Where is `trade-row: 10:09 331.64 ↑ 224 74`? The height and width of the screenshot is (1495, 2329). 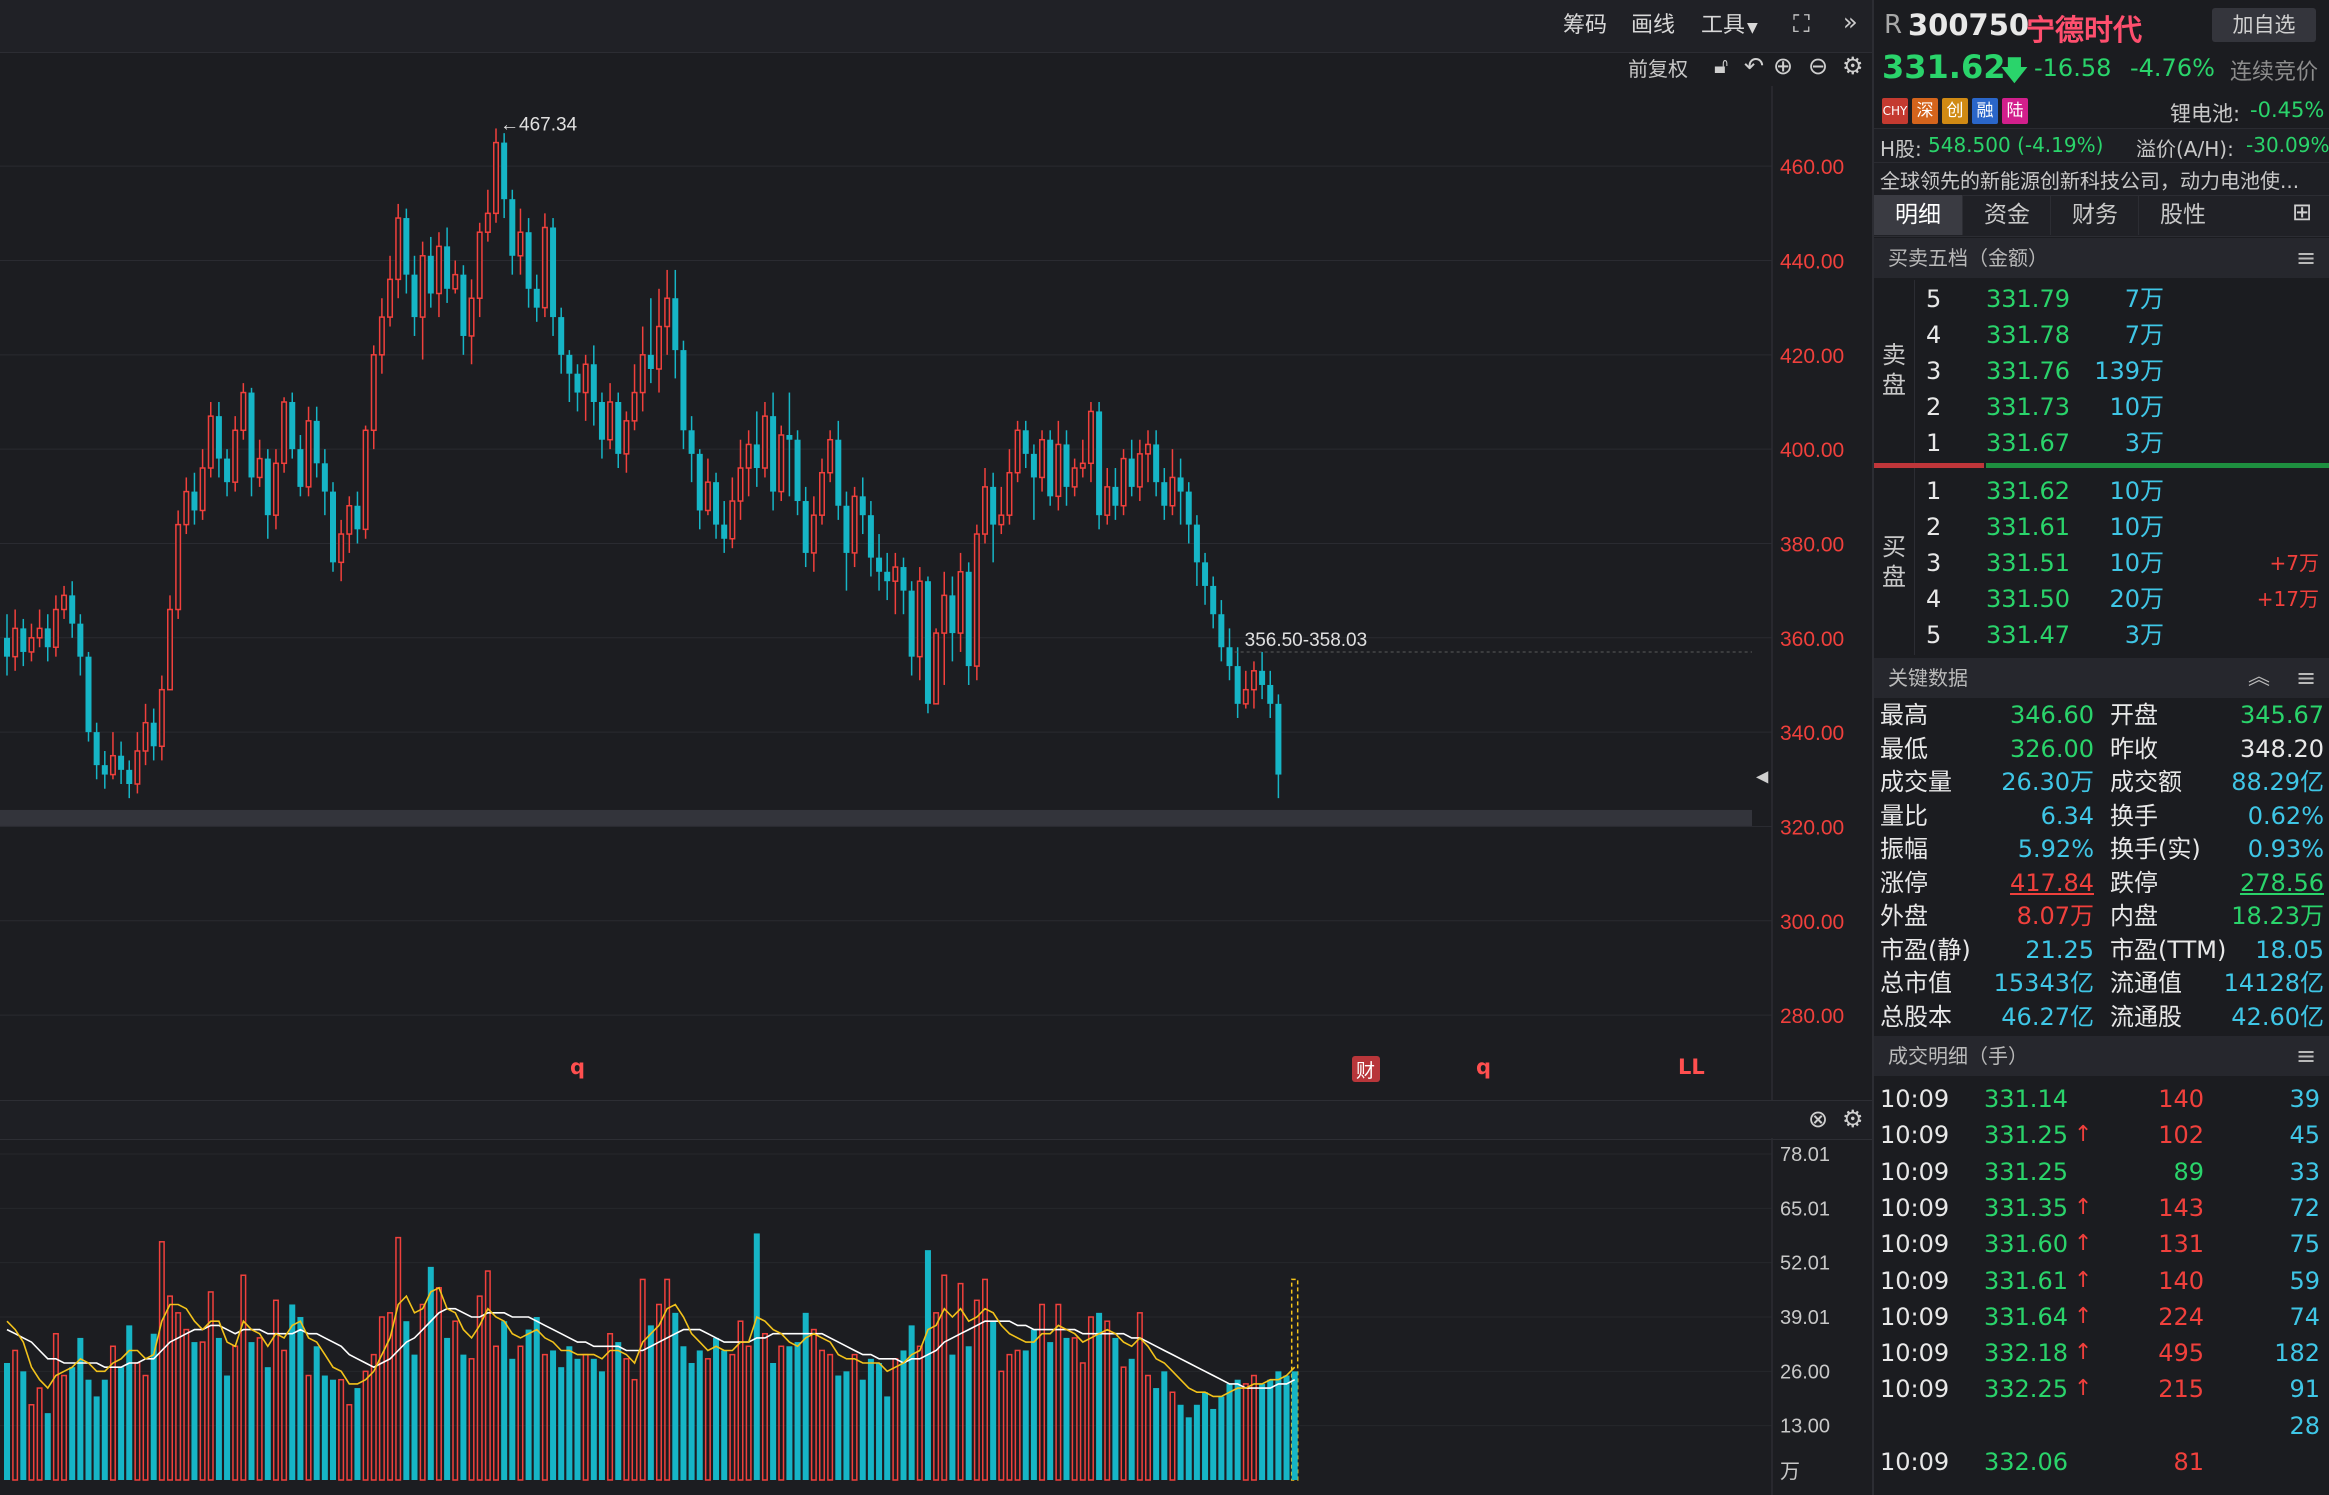 trade-row: 10:09 331.64 ↑ 224 74 is located at coordinates (2101, 1317).